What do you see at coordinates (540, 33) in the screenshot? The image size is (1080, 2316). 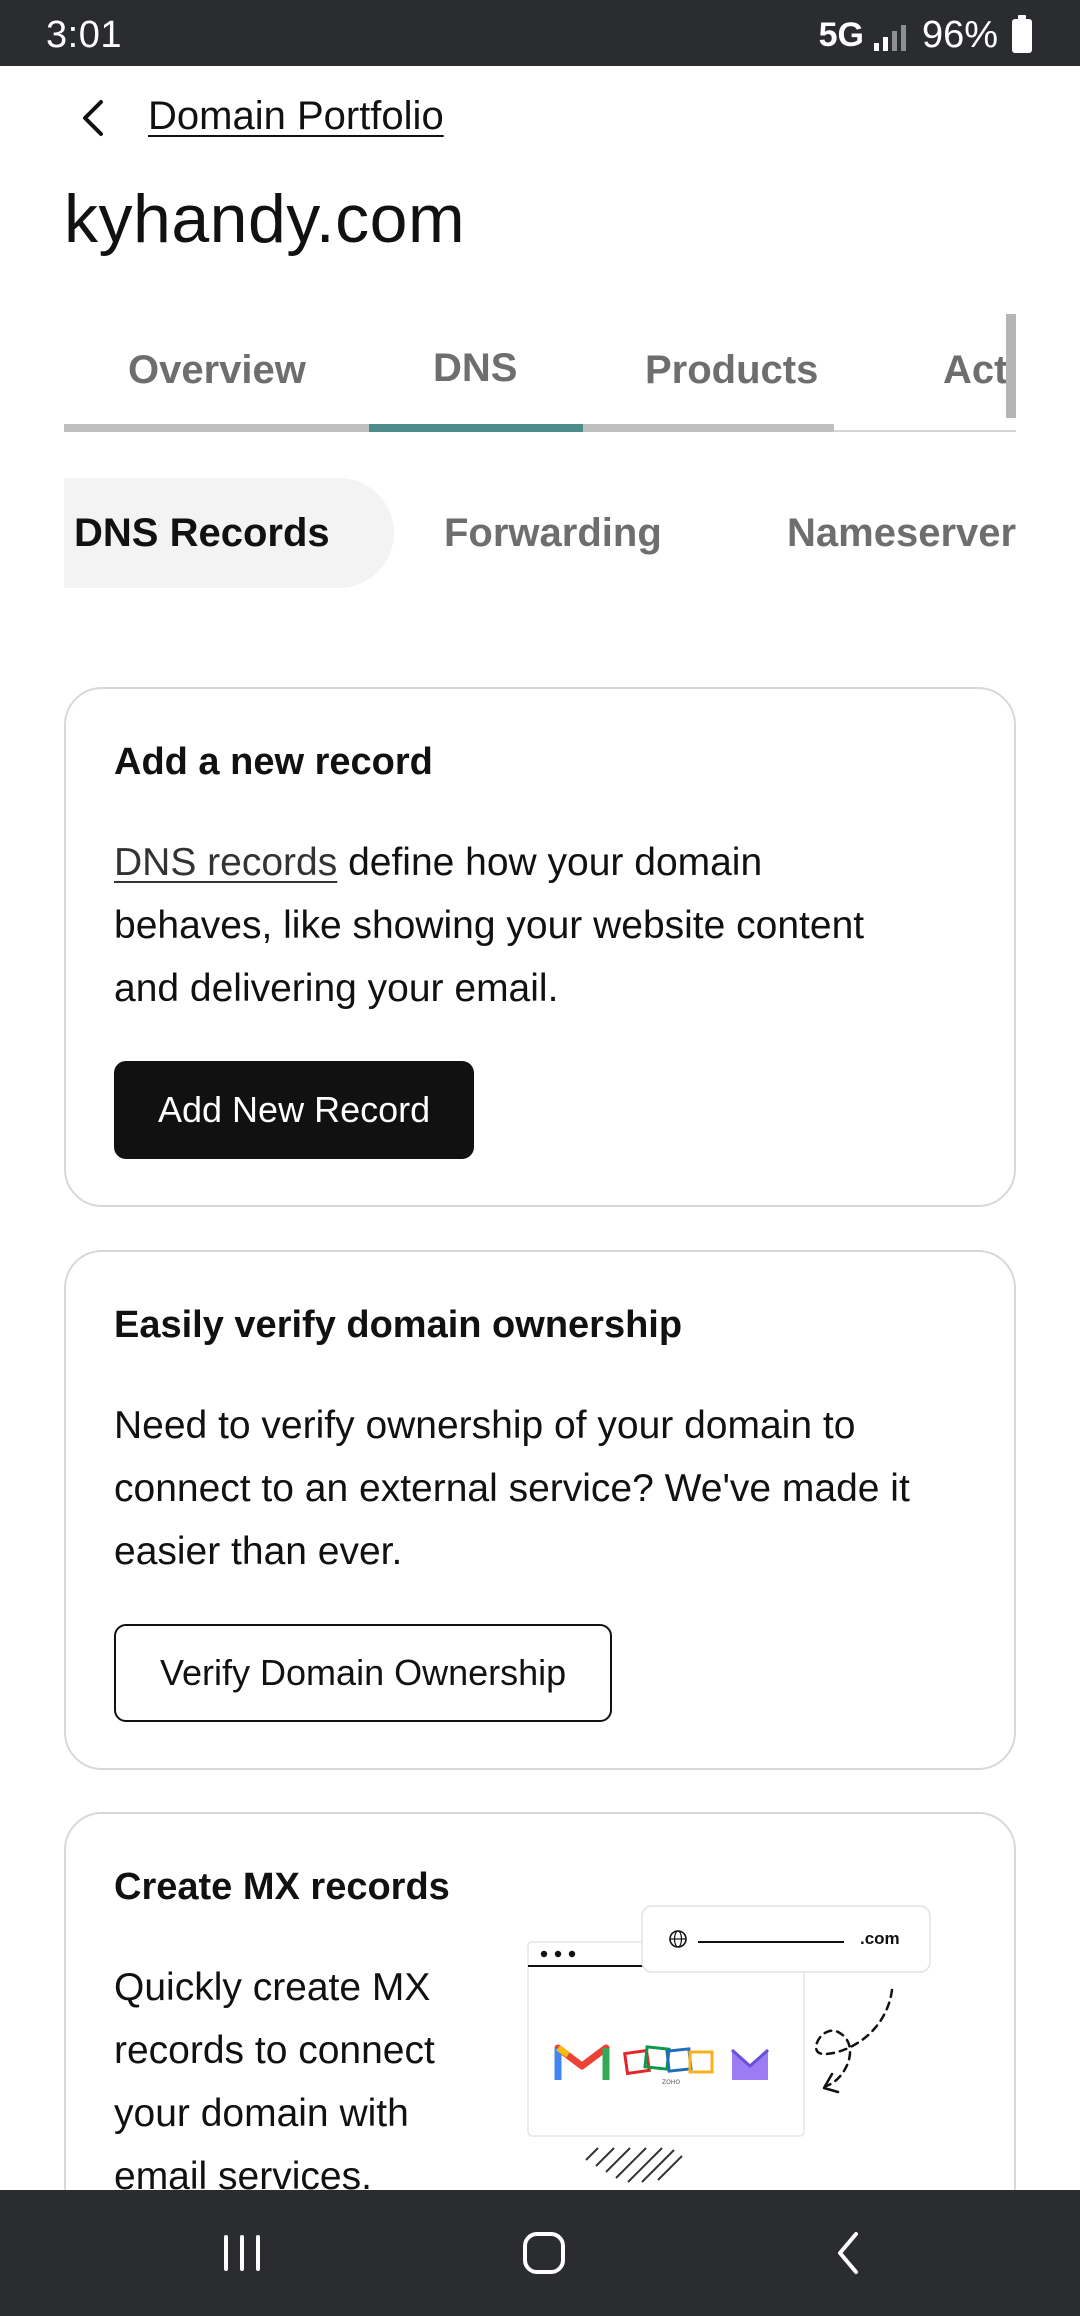 I see `status-bar: 3:01 5G 96%` at bounding box center [540, 33].